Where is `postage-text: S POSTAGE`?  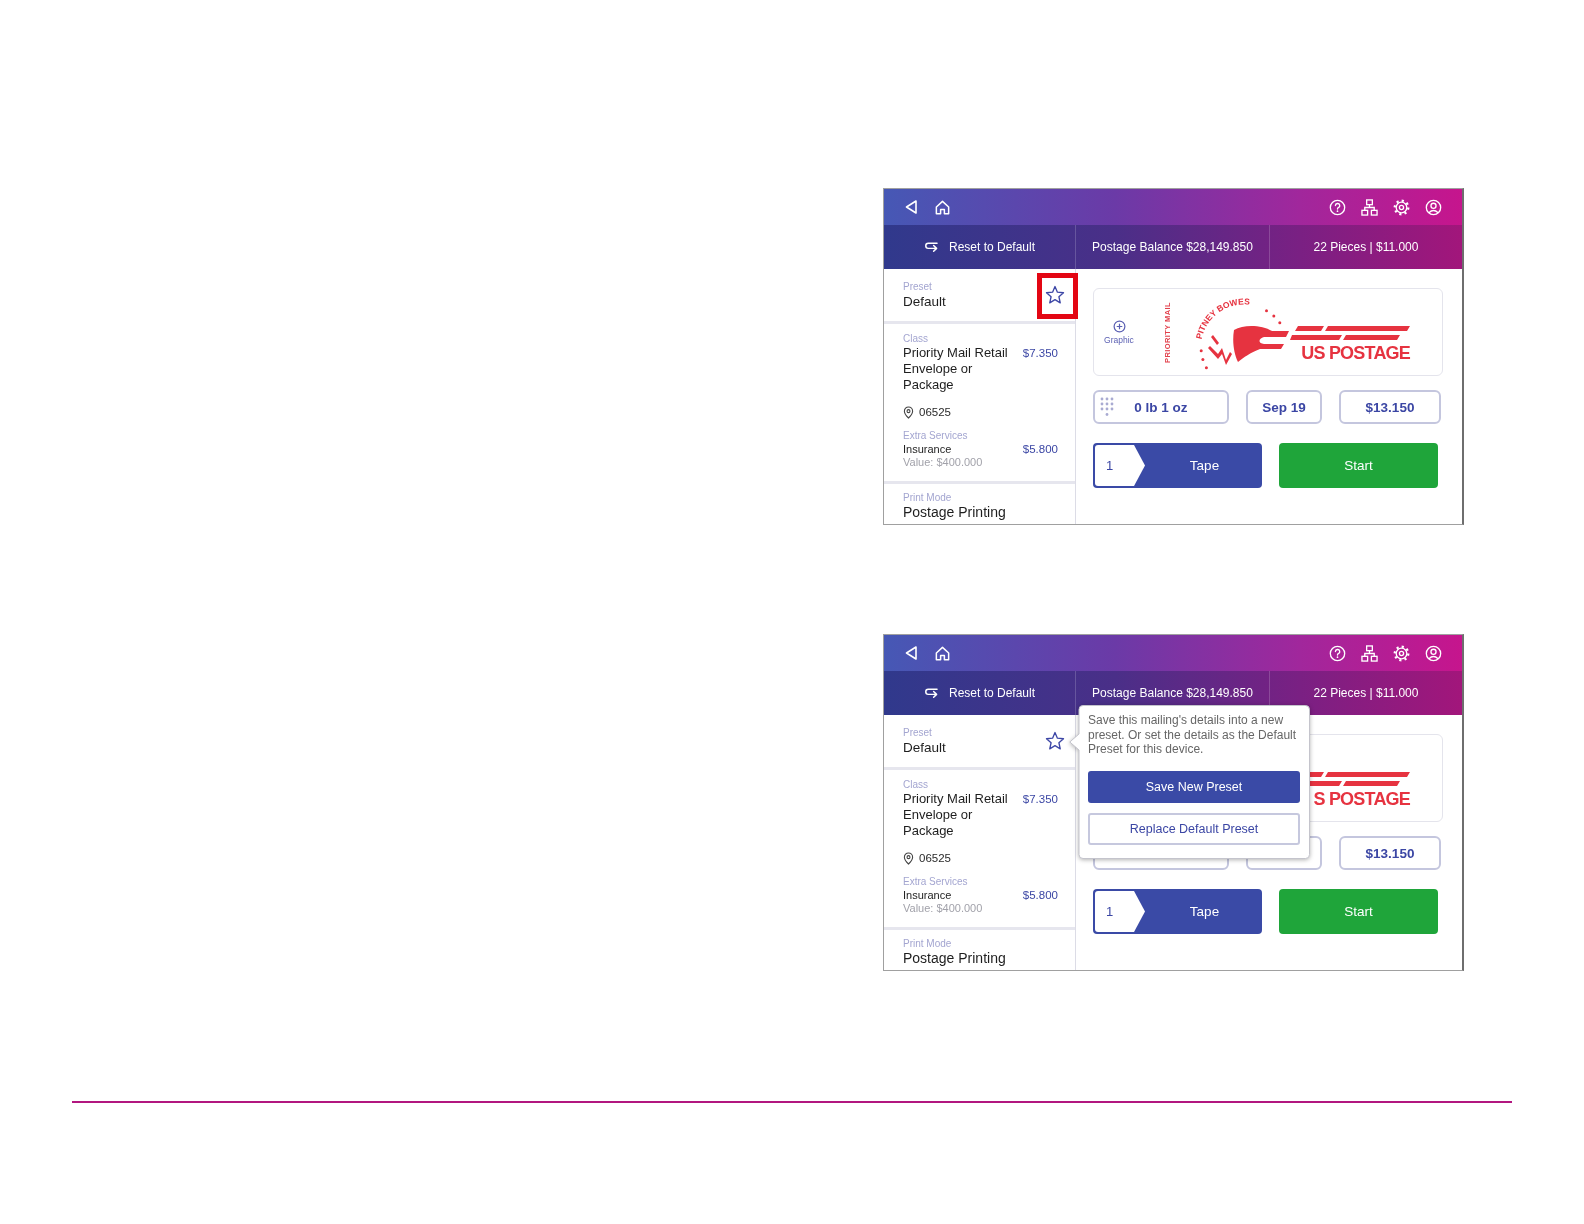
postage-text: S POSTAGE is located at coordinates (1361, 799).